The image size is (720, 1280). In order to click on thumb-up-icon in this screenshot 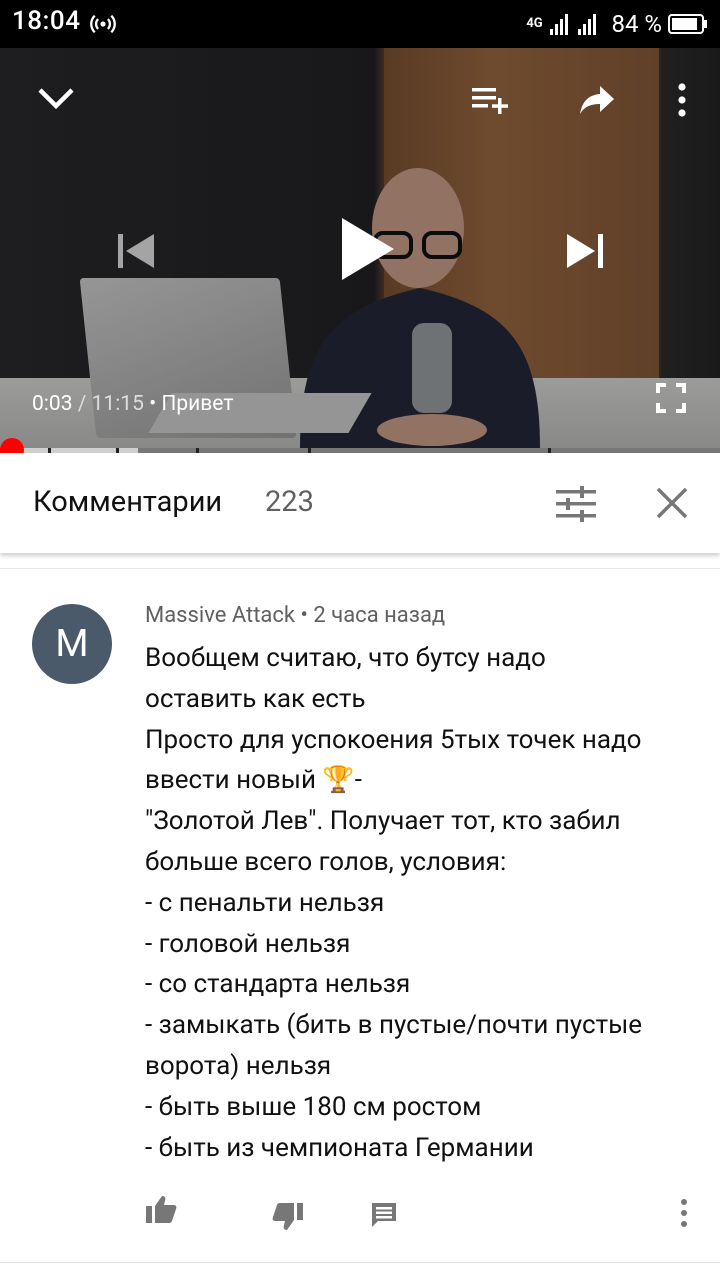, I will do `click(161, 1209)`.